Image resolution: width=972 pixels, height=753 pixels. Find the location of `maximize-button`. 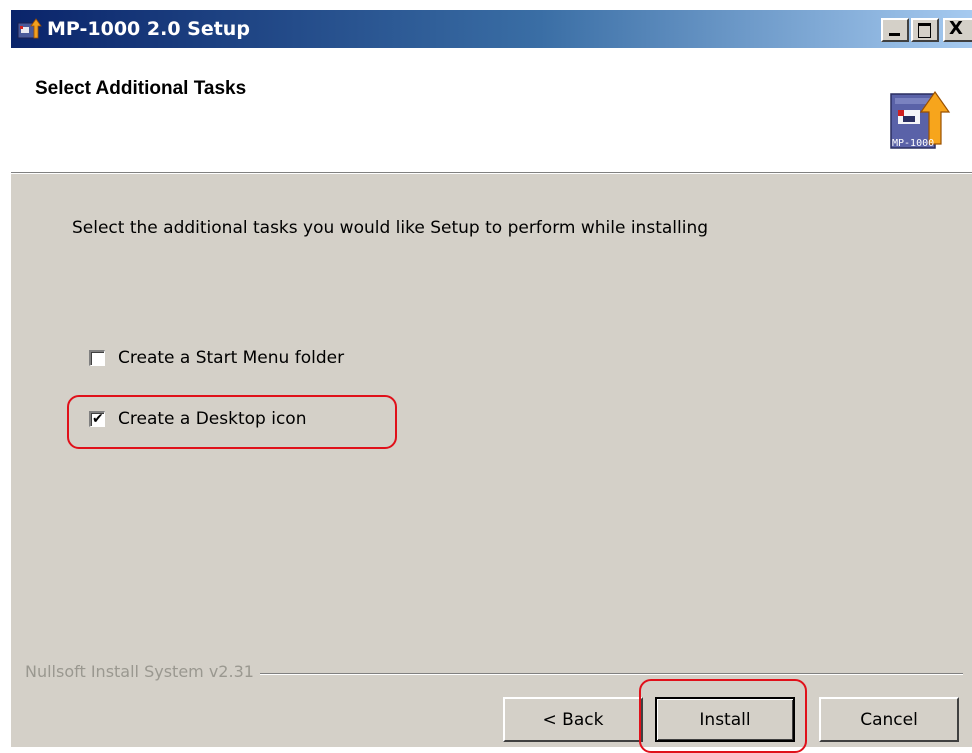

maximize-button is located at coordinates (925, 30).